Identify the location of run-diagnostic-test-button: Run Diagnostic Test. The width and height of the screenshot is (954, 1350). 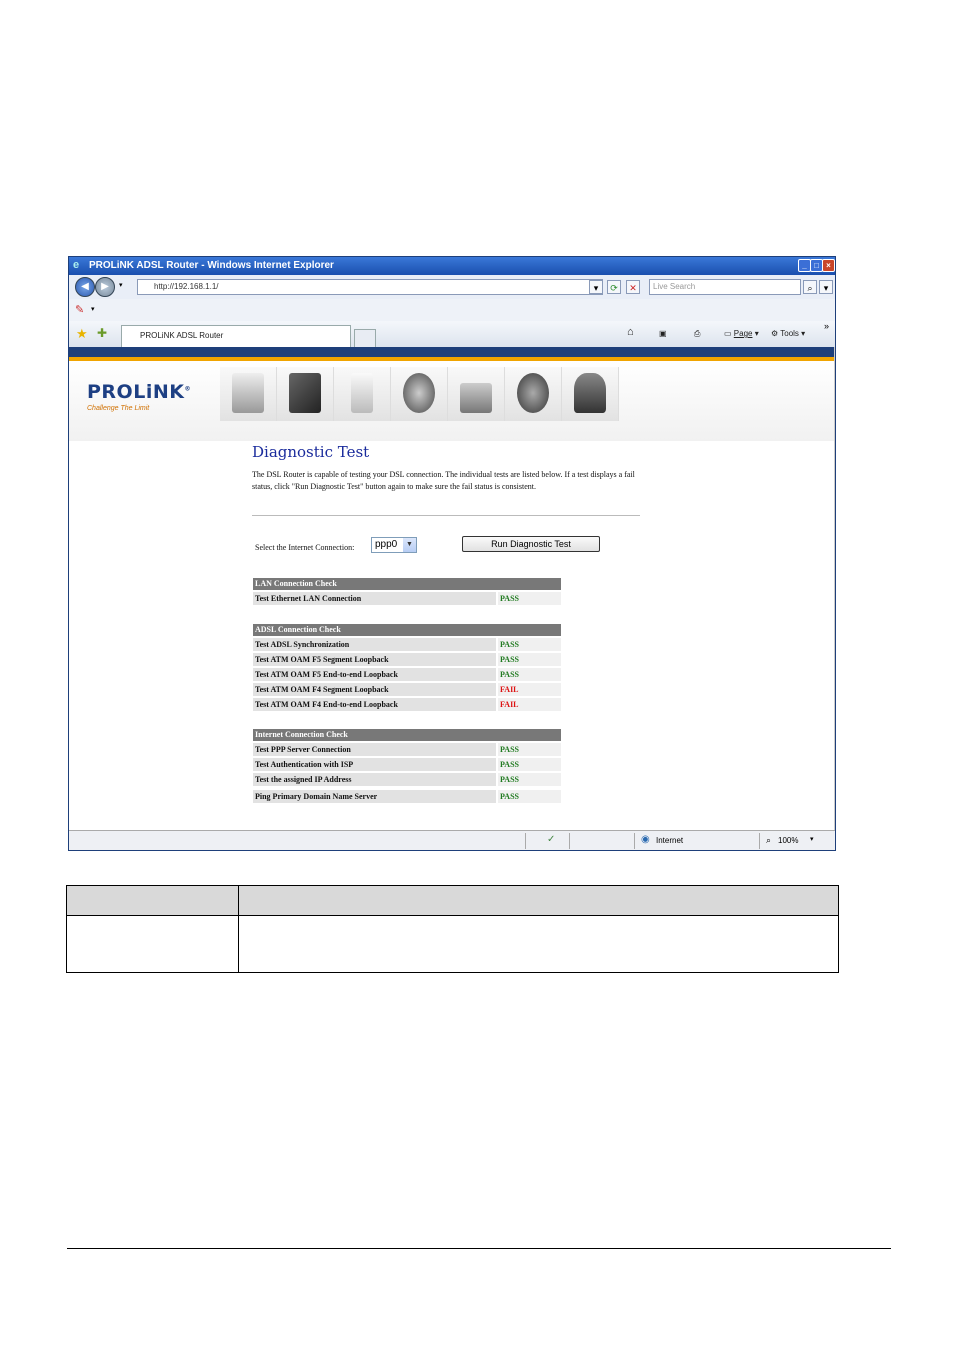
(531, 544).